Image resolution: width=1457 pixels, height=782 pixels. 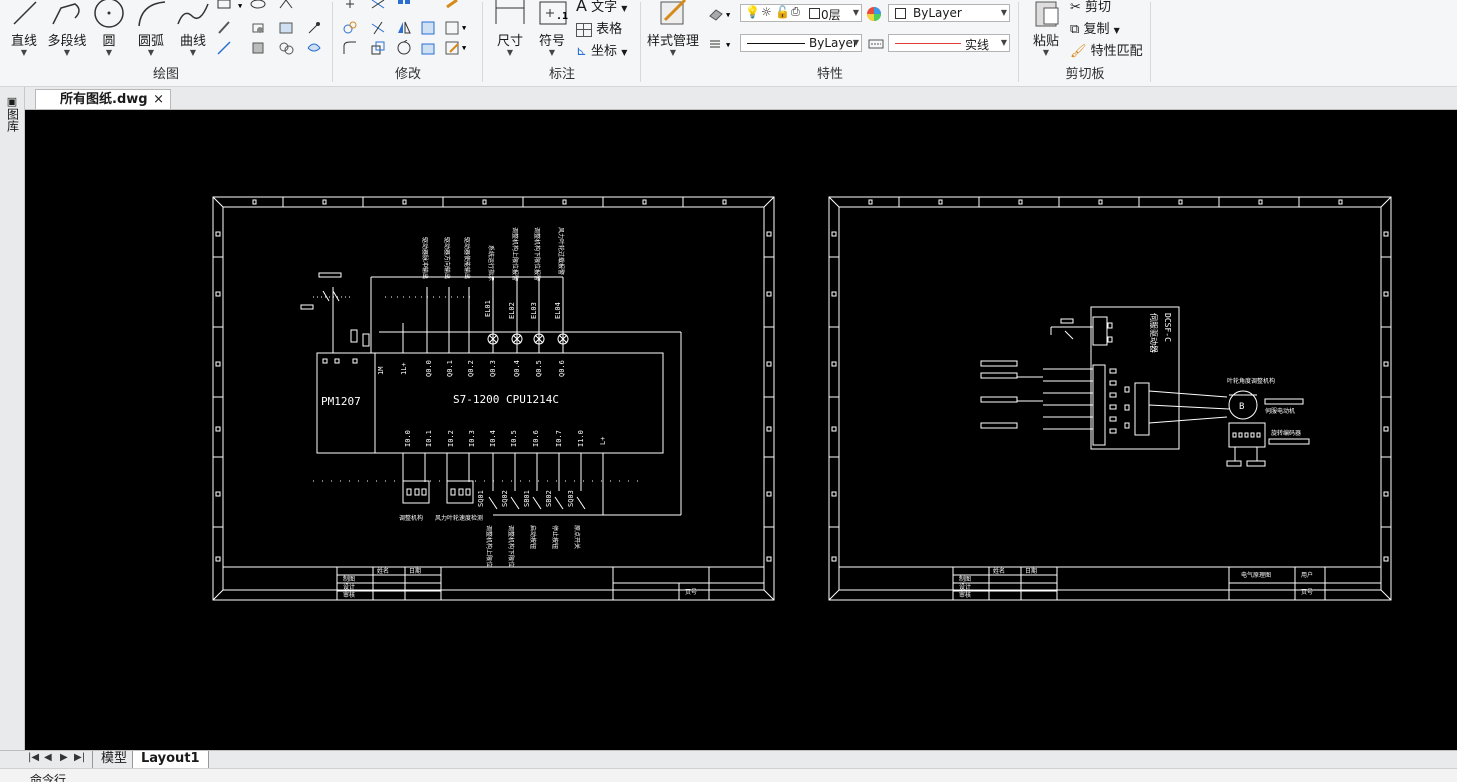 I want to click on sensor-label-mechanism: 调整机构, so click(x=411, y=518).